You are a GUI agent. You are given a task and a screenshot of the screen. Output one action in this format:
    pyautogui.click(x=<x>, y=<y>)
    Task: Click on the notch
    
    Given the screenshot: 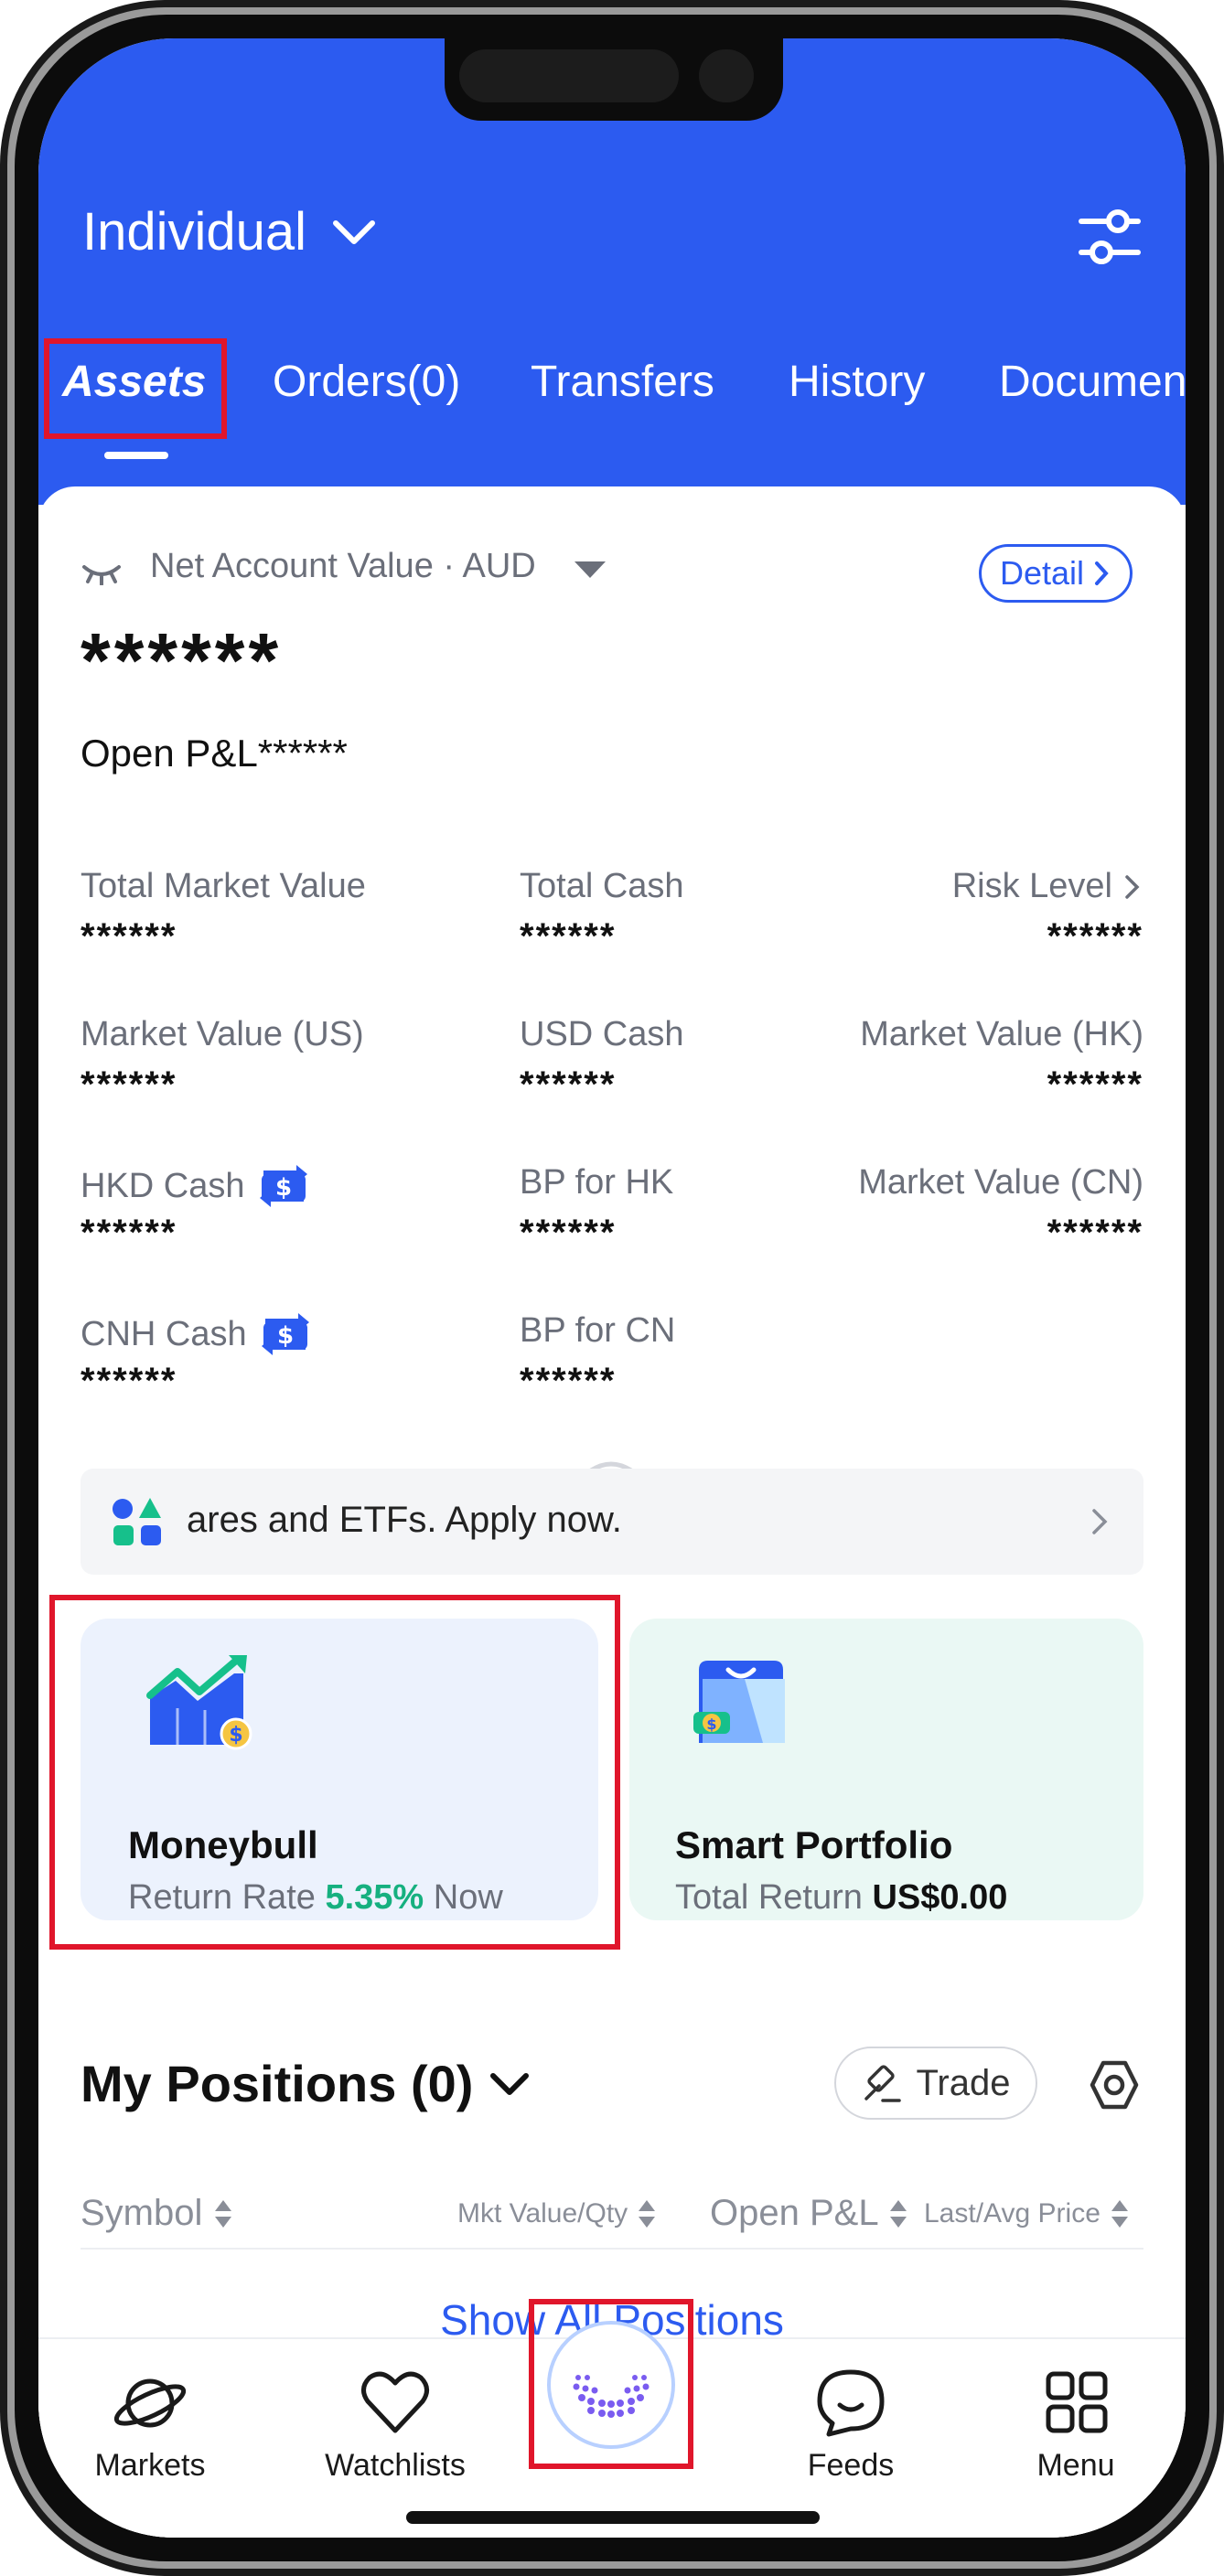 What is the action you would take?
    pyautogui.click(x=614, y=79)
    